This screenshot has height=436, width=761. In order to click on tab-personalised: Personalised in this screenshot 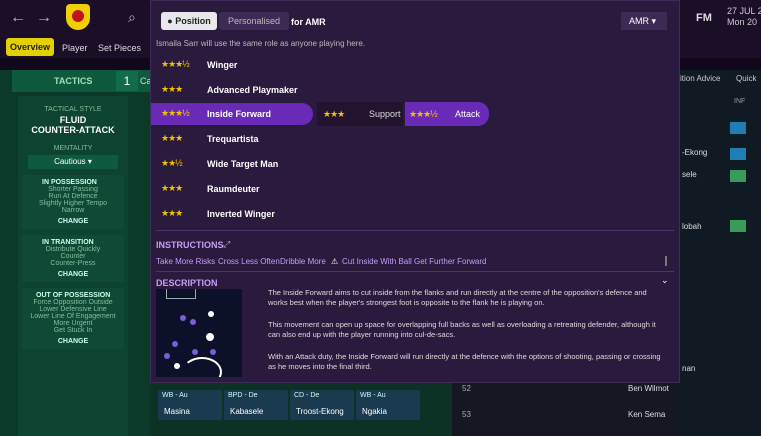, I will do `click(254, 21)`.